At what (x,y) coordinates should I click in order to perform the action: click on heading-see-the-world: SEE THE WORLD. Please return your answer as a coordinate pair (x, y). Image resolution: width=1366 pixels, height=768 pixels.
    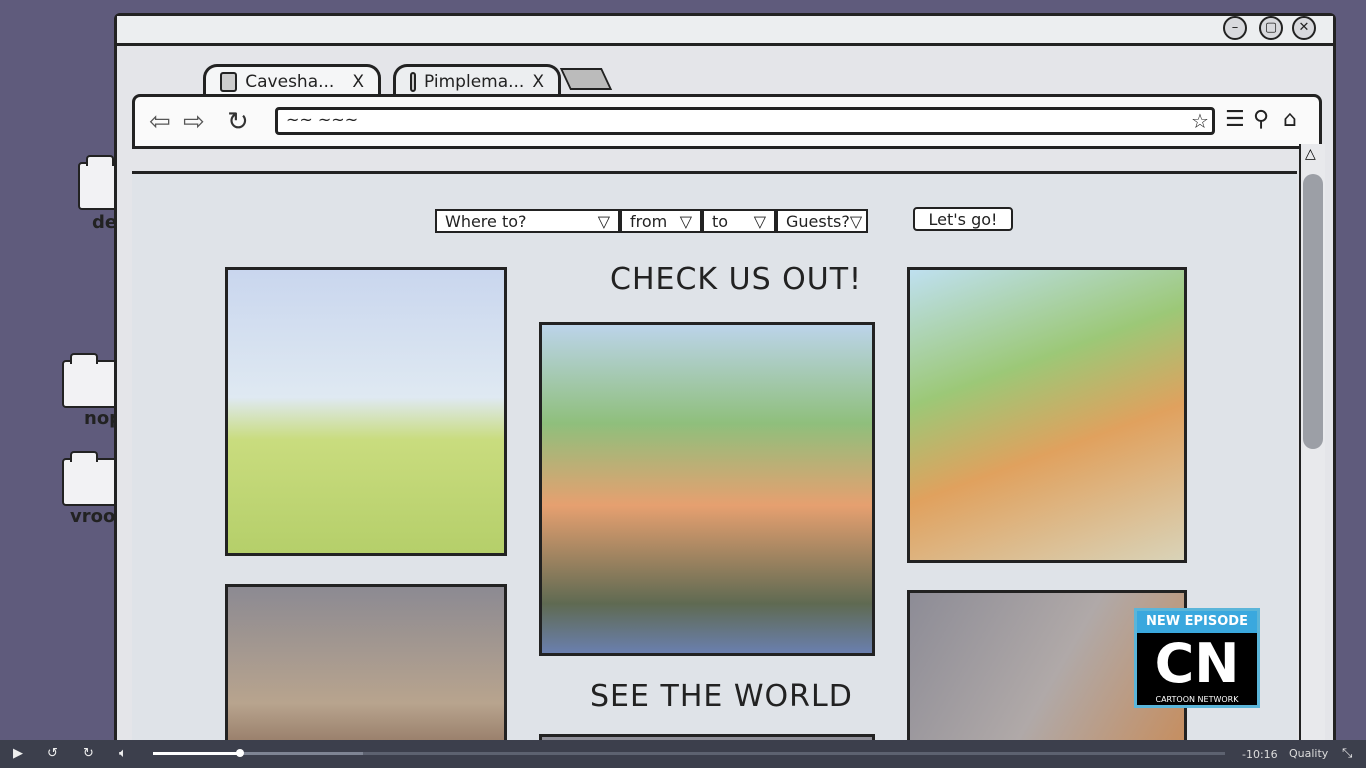
    Looking at the image, I should click on (721, 696).